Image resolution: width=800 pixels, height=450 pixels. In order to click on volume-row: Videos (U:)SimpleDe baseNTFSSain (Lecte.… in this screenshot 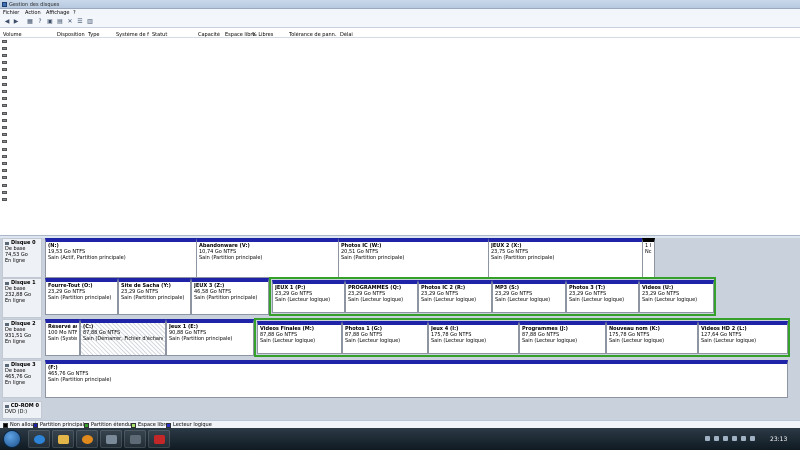, I will do `click(180, 186)`.